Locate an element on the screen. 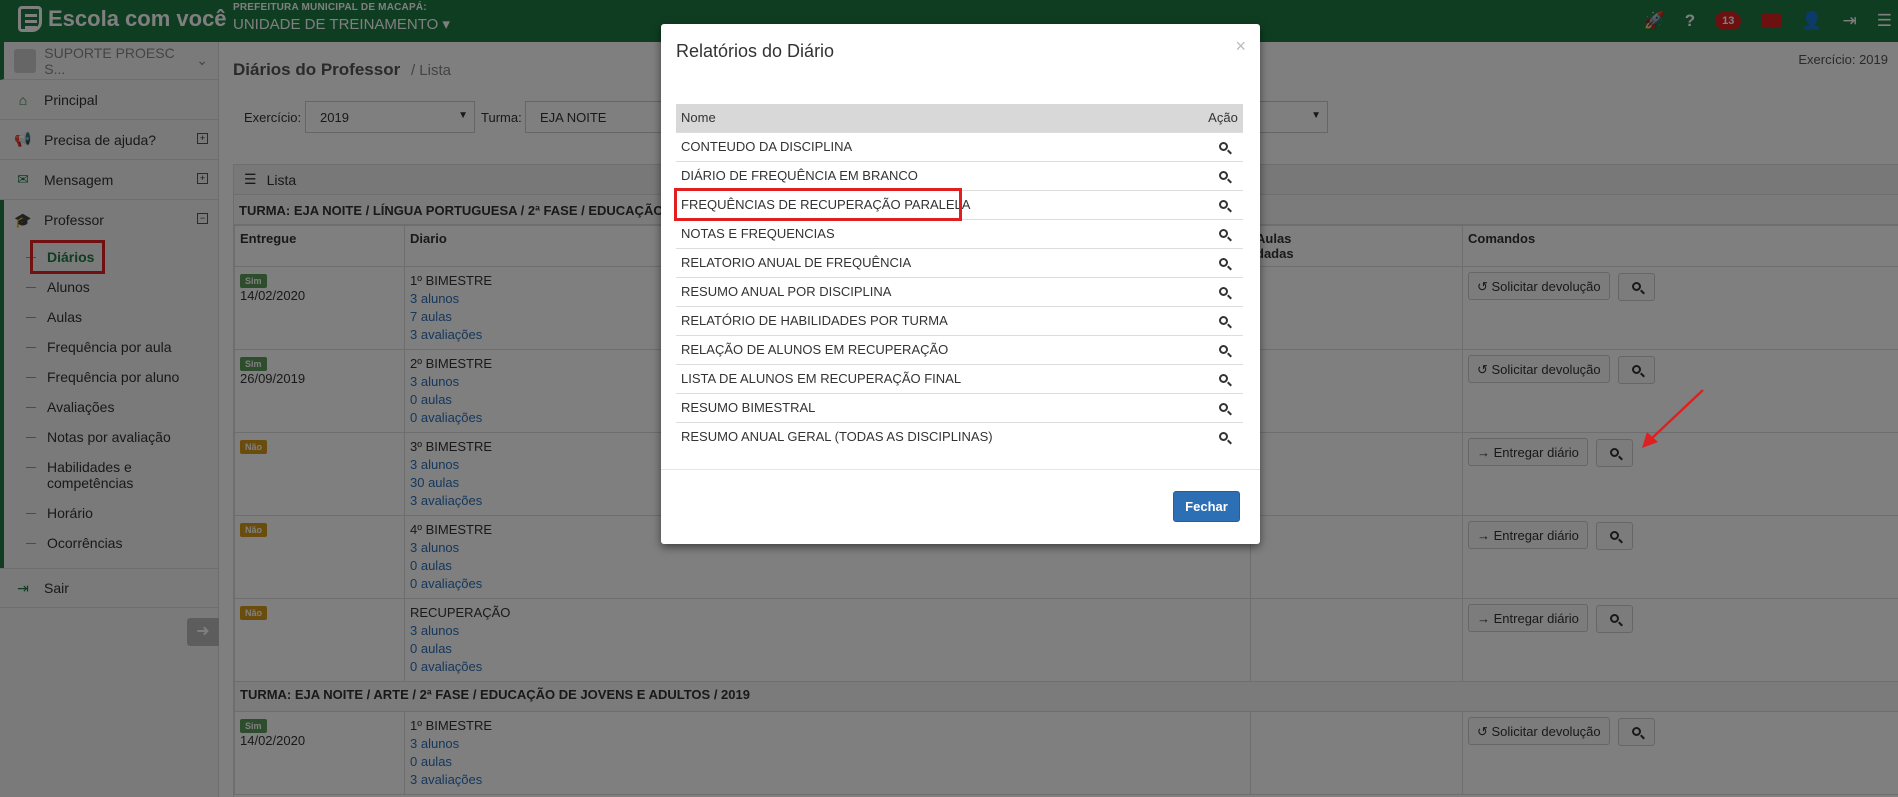 The width and height of the screenshot is (1898, 797). report-name: RELATÓRIO DE HABILIDADES POR TURMA is located at coordinates (939, 320).